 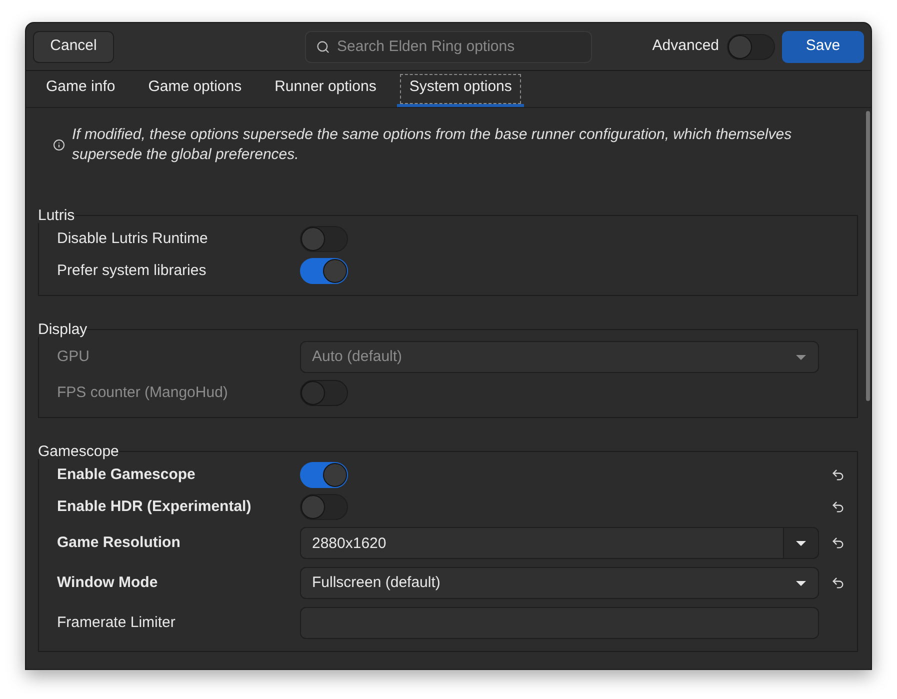 What do you see at coordinates (751, 47) in the screenshot?
I see `advanced-switch` at bounding box center [751, 47].